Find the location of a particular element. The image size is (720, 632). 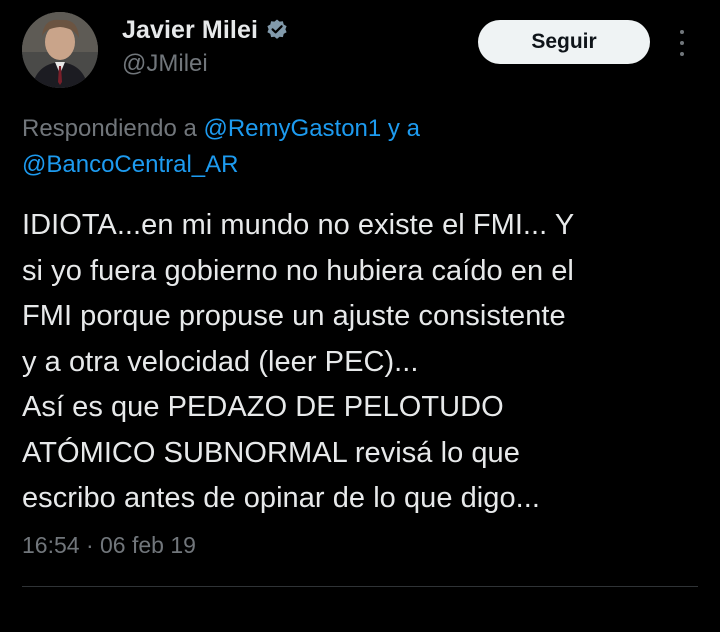

mention-remygaston1: @RemyGaston1 is located at coordinates (292, 128).